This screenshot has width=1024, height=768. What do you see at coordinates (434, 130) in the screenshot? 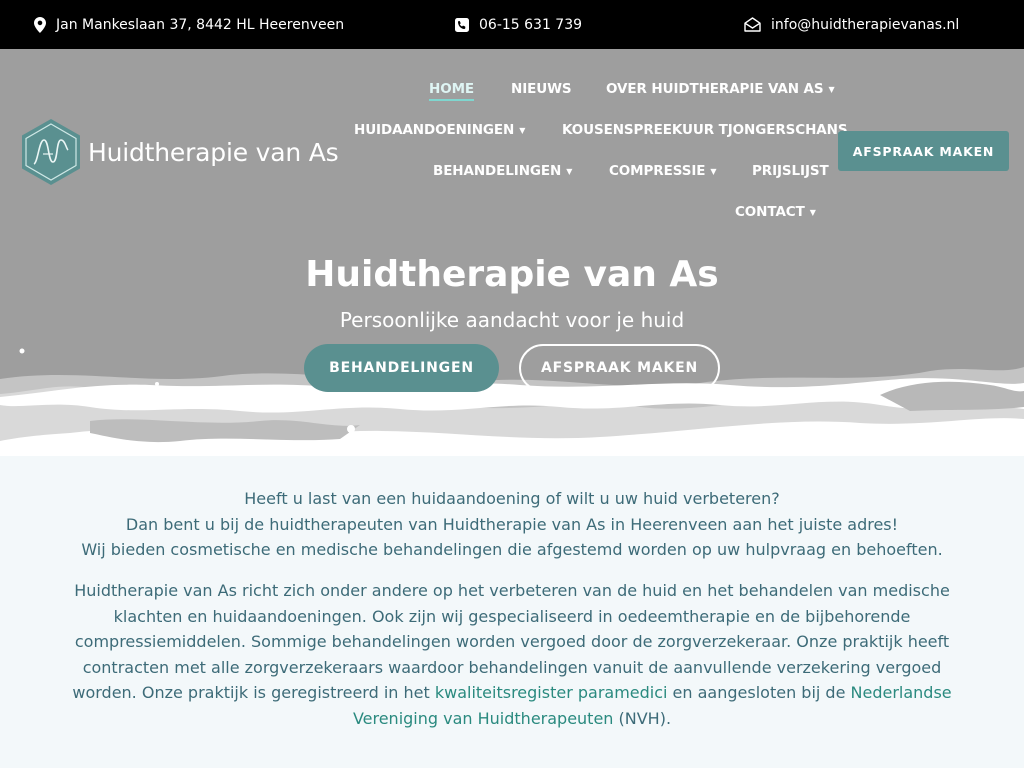
I see `nav-label: HUIDAANDOENINGEN` at bounding box center [434, 130].